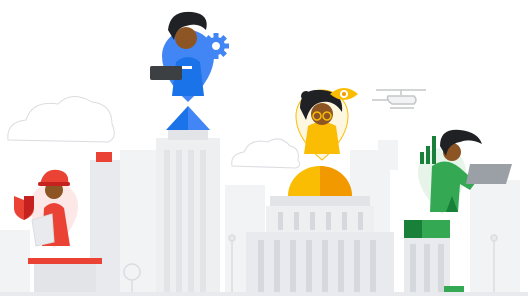  I want to click on building-right, so click(434, 258).